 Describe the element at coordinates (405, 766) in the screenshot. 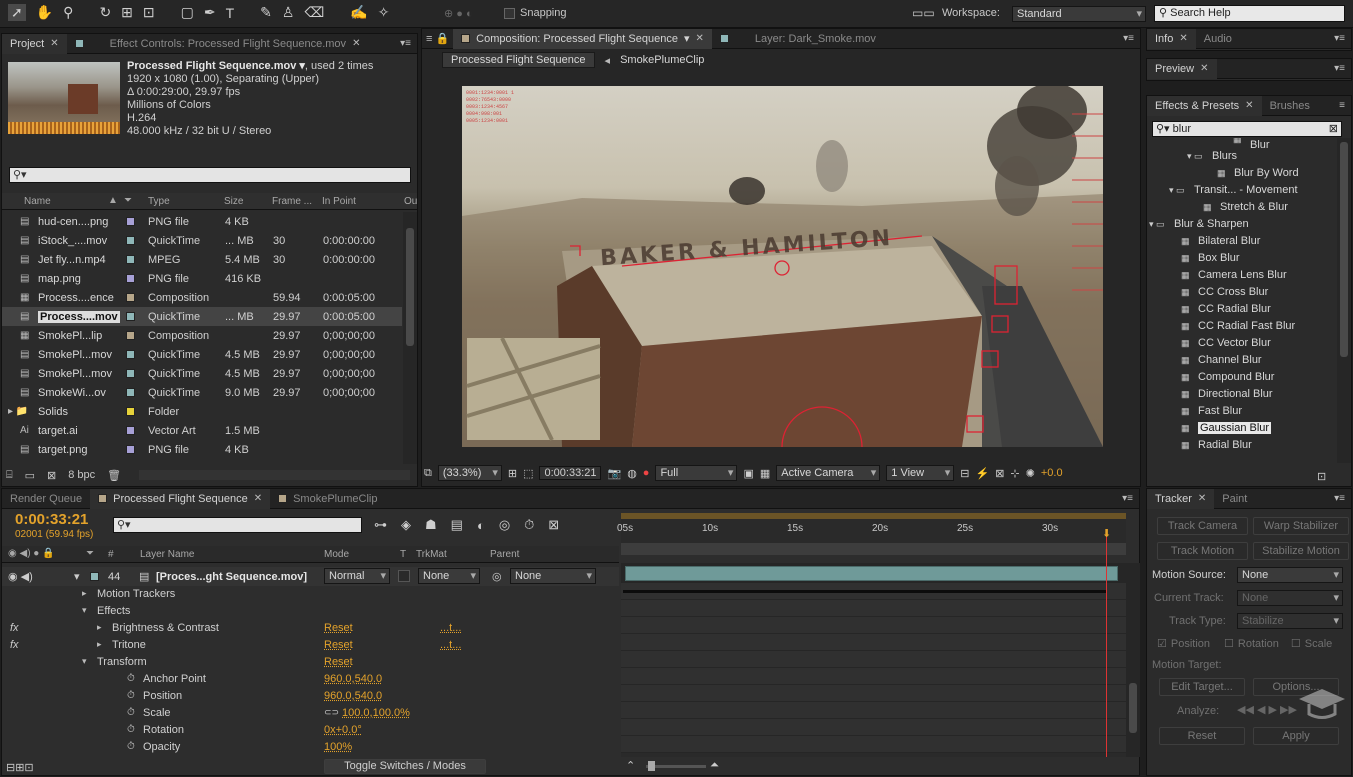

I see `toggle-switches-modes-button: Toggle Switches / Modes` at that location.